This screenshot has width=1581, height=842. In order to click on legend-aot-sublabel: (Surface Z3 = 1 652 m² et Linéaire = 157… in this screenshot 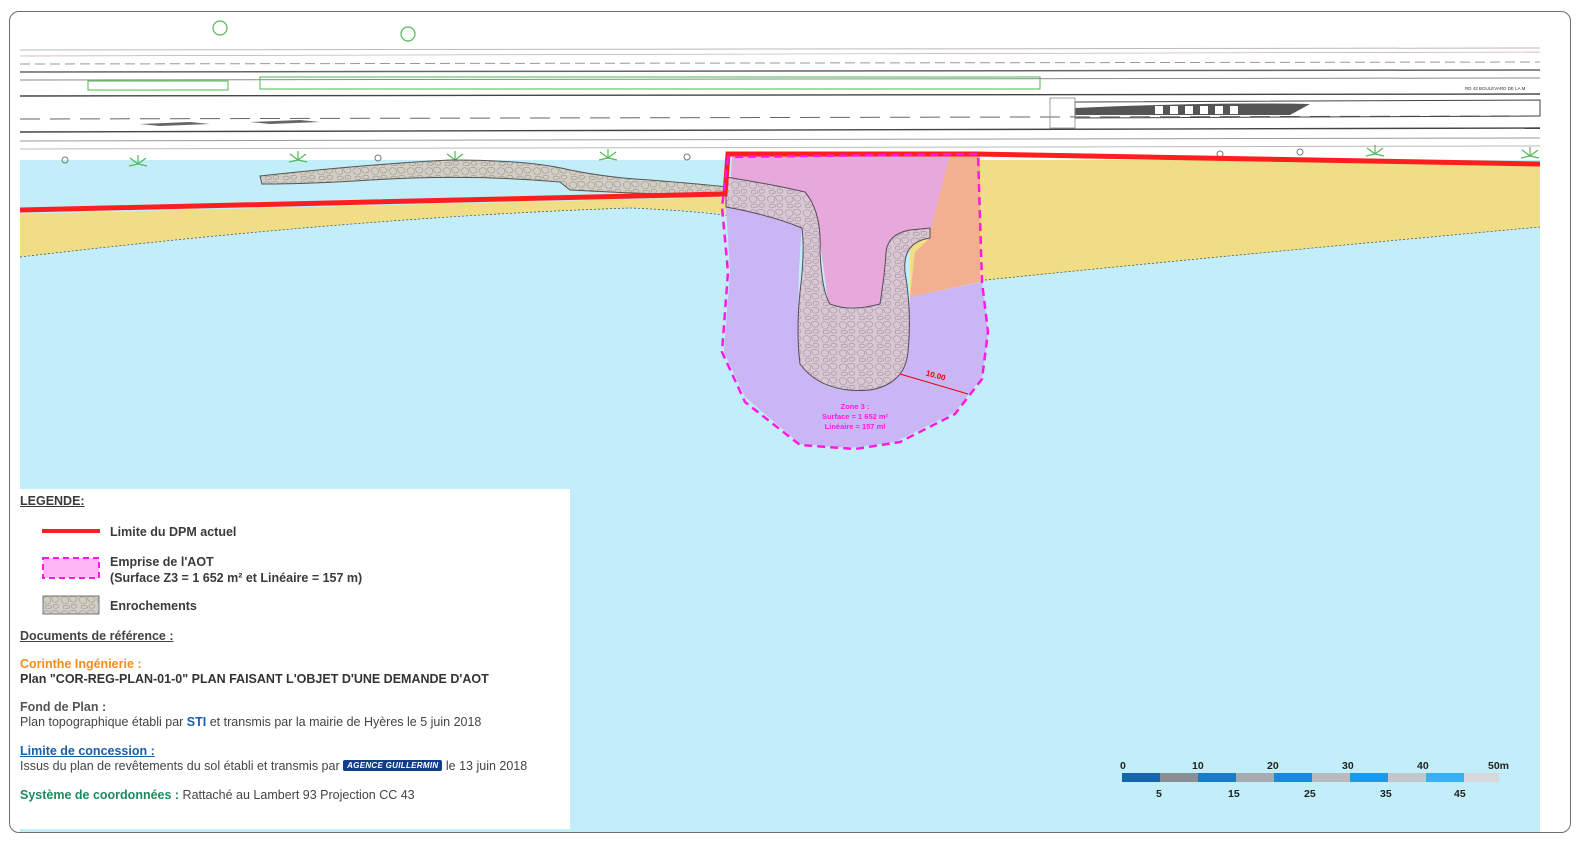, I will do `click(236, 578)`.